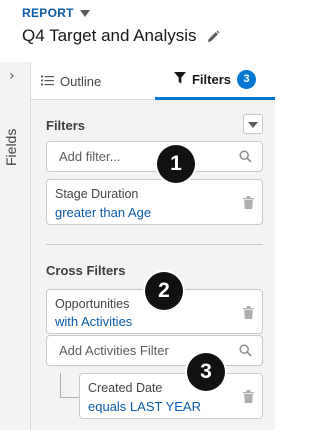 Image resolution: width=320 pixels, height=430 pixels. What do you see at coordinates (81, 81) in the screenshot?
I see `tab-outline-label: Outline` at bounding box center [81, 81].